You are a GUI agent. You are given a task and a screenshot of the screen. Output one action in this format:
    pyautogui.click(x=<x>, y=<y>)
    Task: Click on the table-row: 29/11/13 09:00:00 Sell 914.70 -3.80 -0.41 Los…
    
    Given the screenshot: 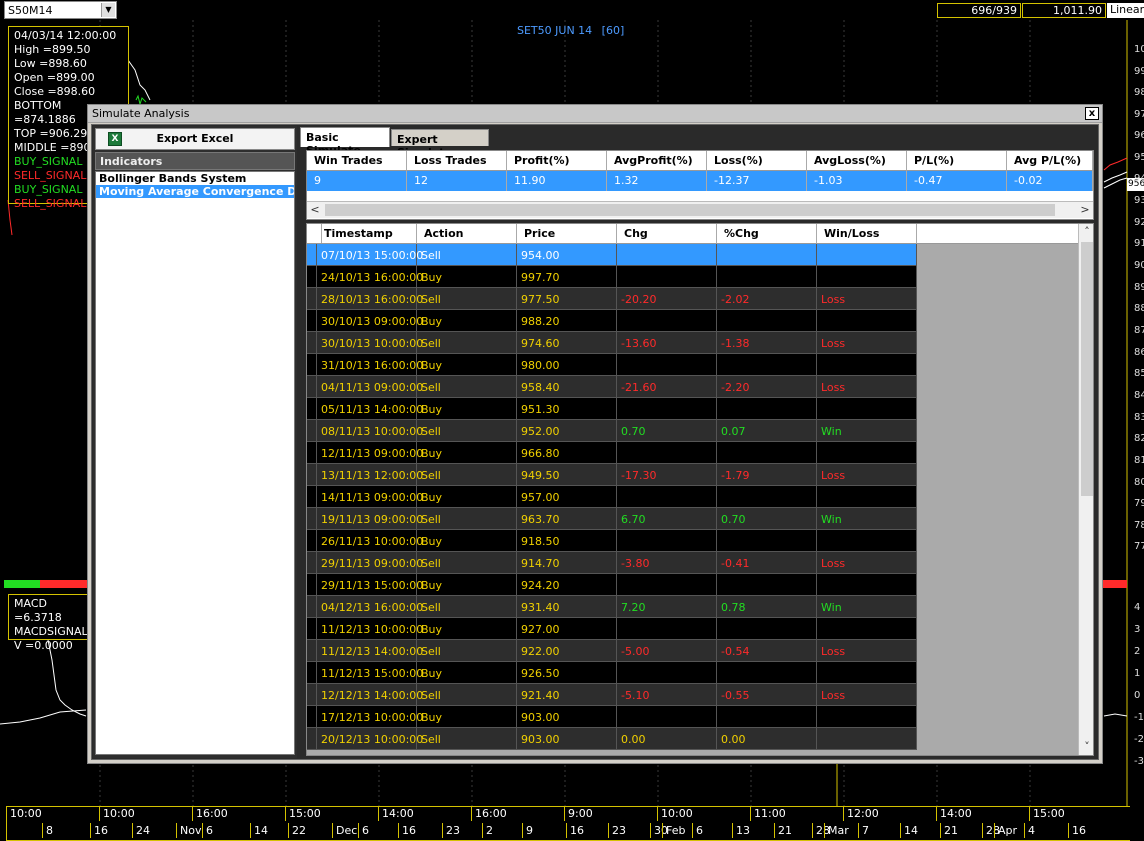 What is the action you would take?
    pyautogui.click(x=612, y=563)
    